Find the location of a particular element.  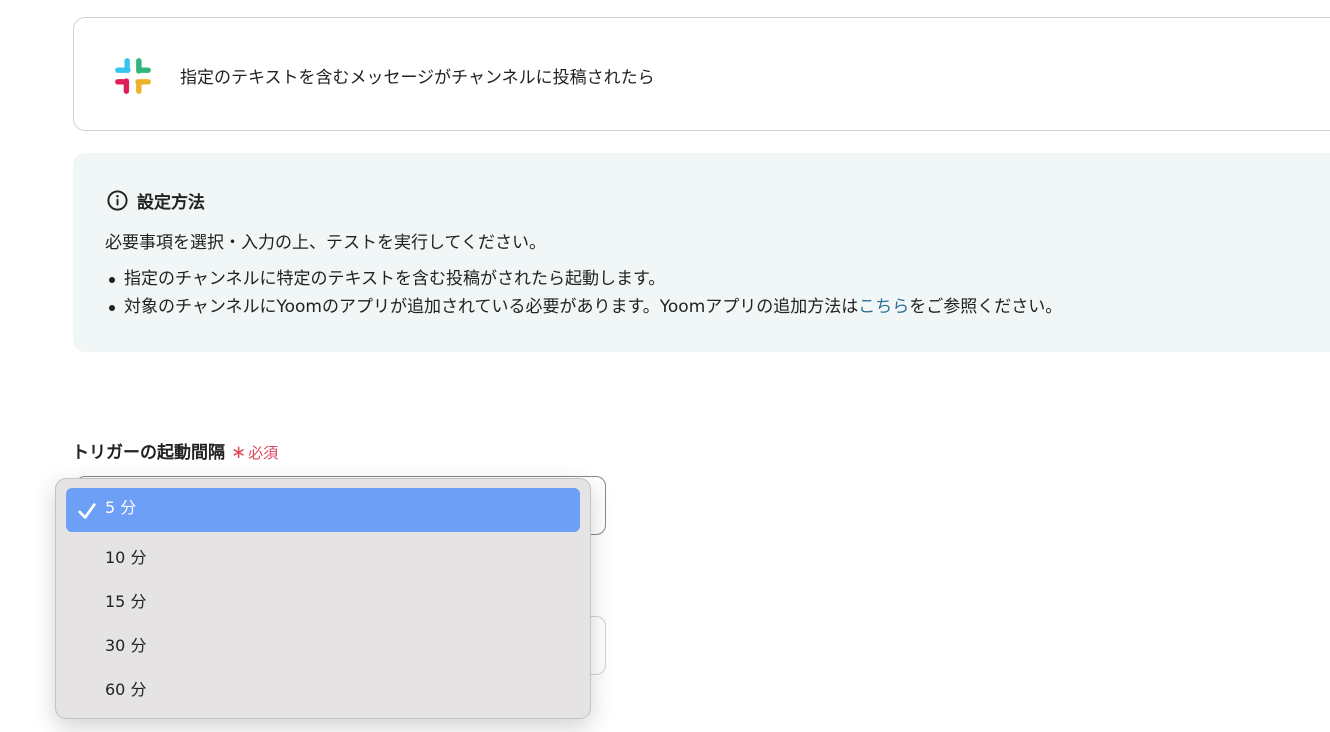

slack-logo-icon is located at coordinates (133, 76).